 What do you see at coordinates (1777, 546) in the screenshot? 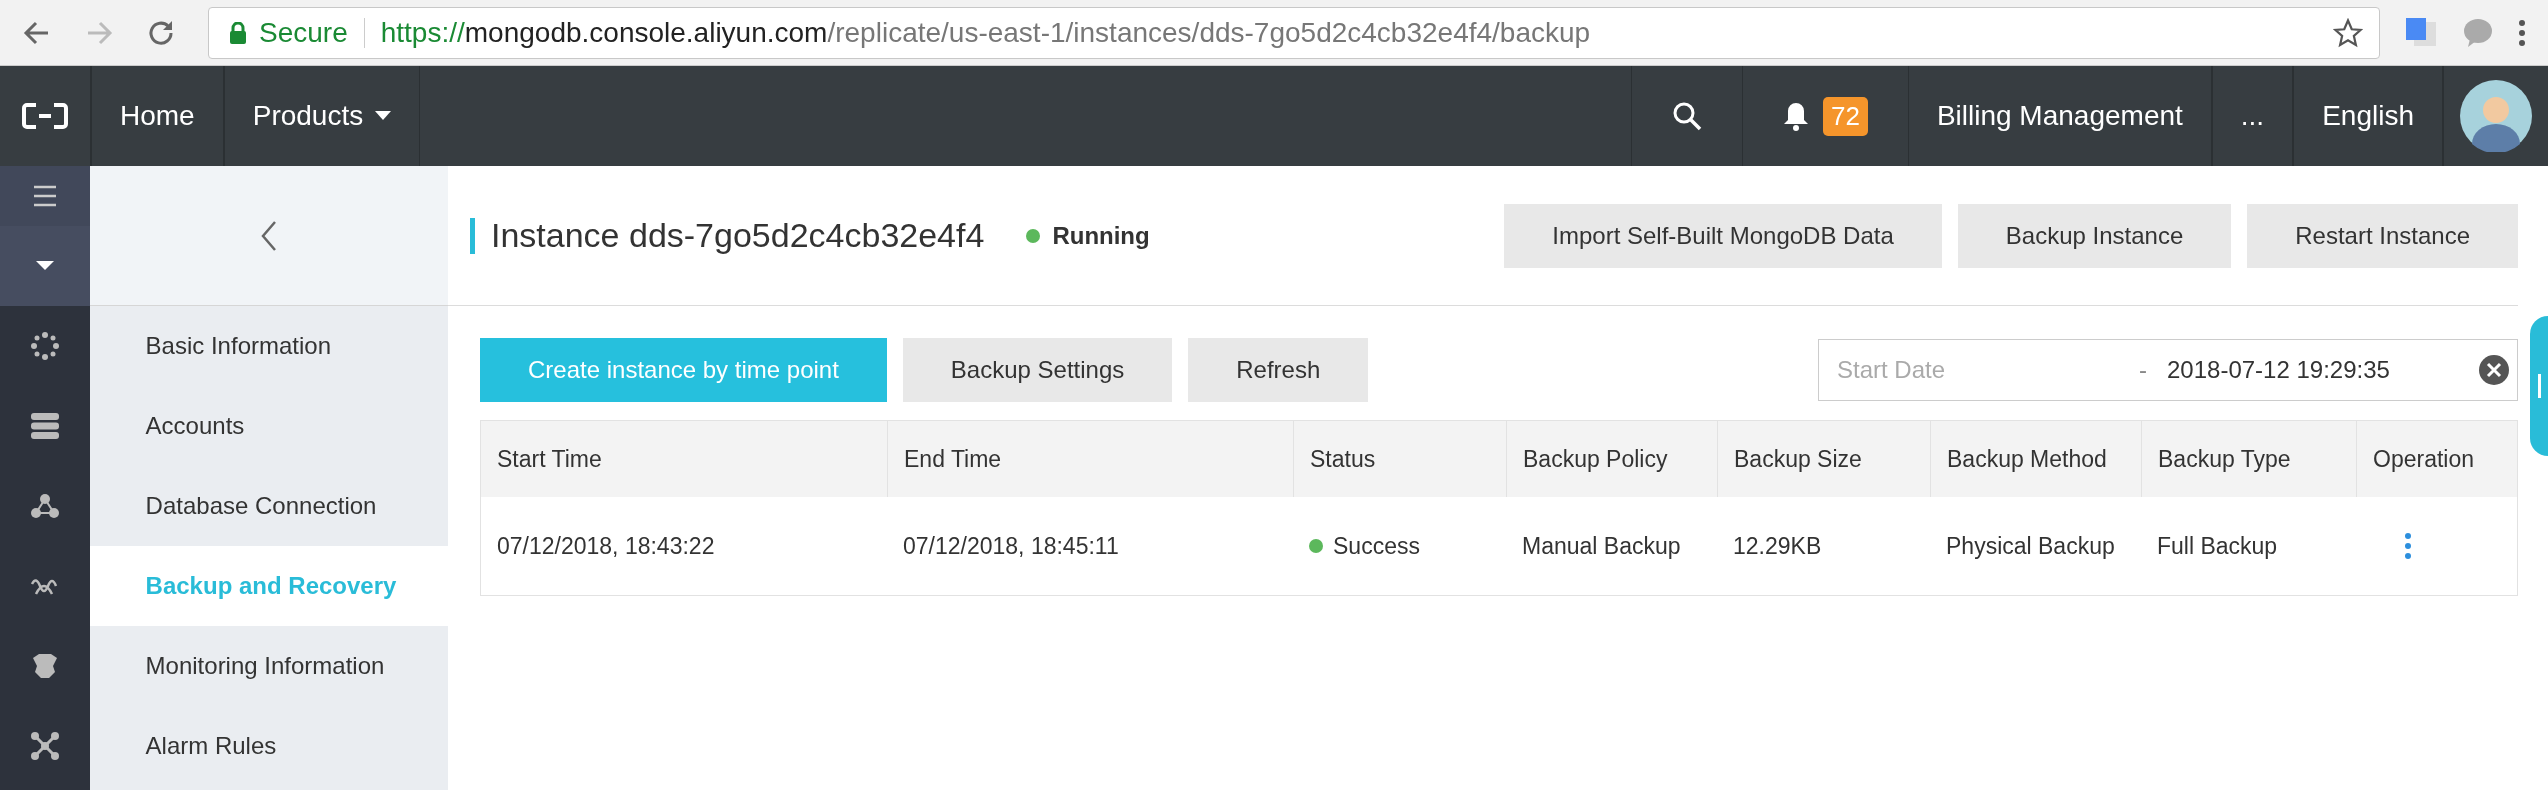
I see `table-cell-text: 12.29KB` at bounding box center [1777, 546].